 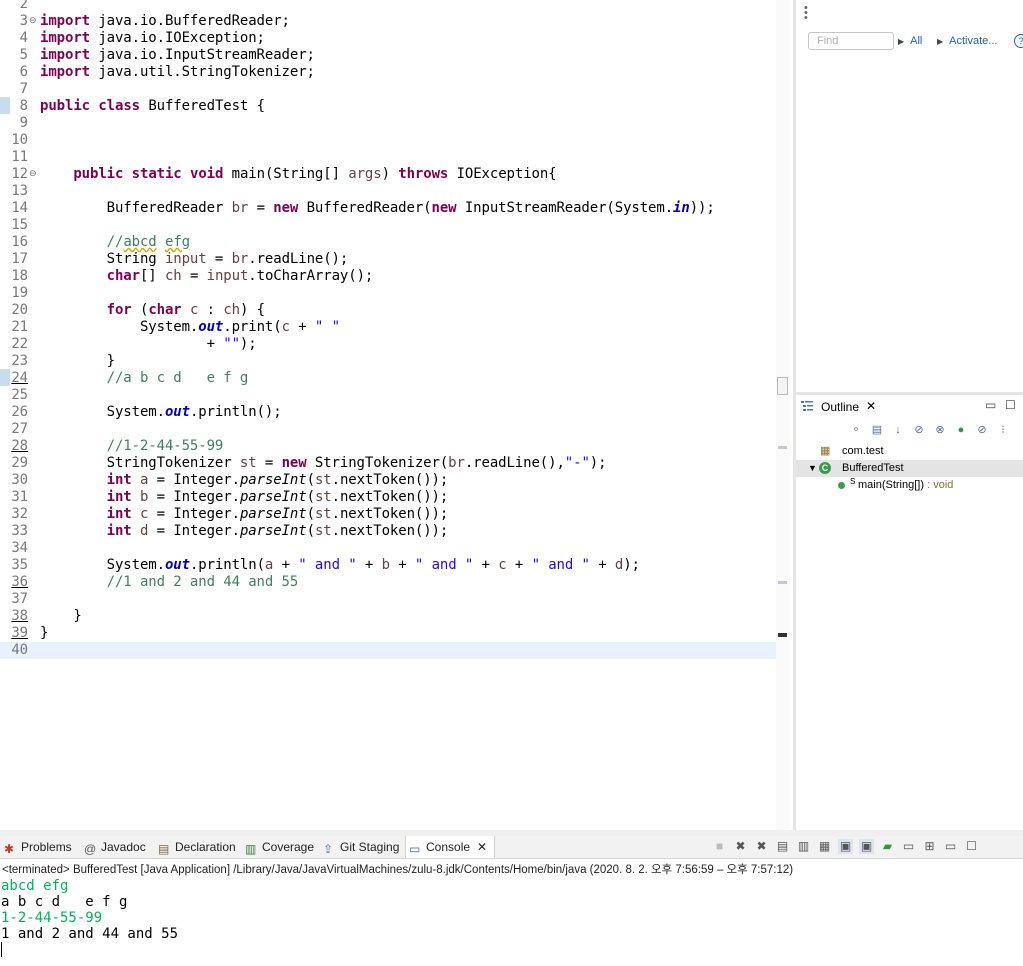 I want to click on expand-arrow-icon: ▼, so click(x=812, y=468).